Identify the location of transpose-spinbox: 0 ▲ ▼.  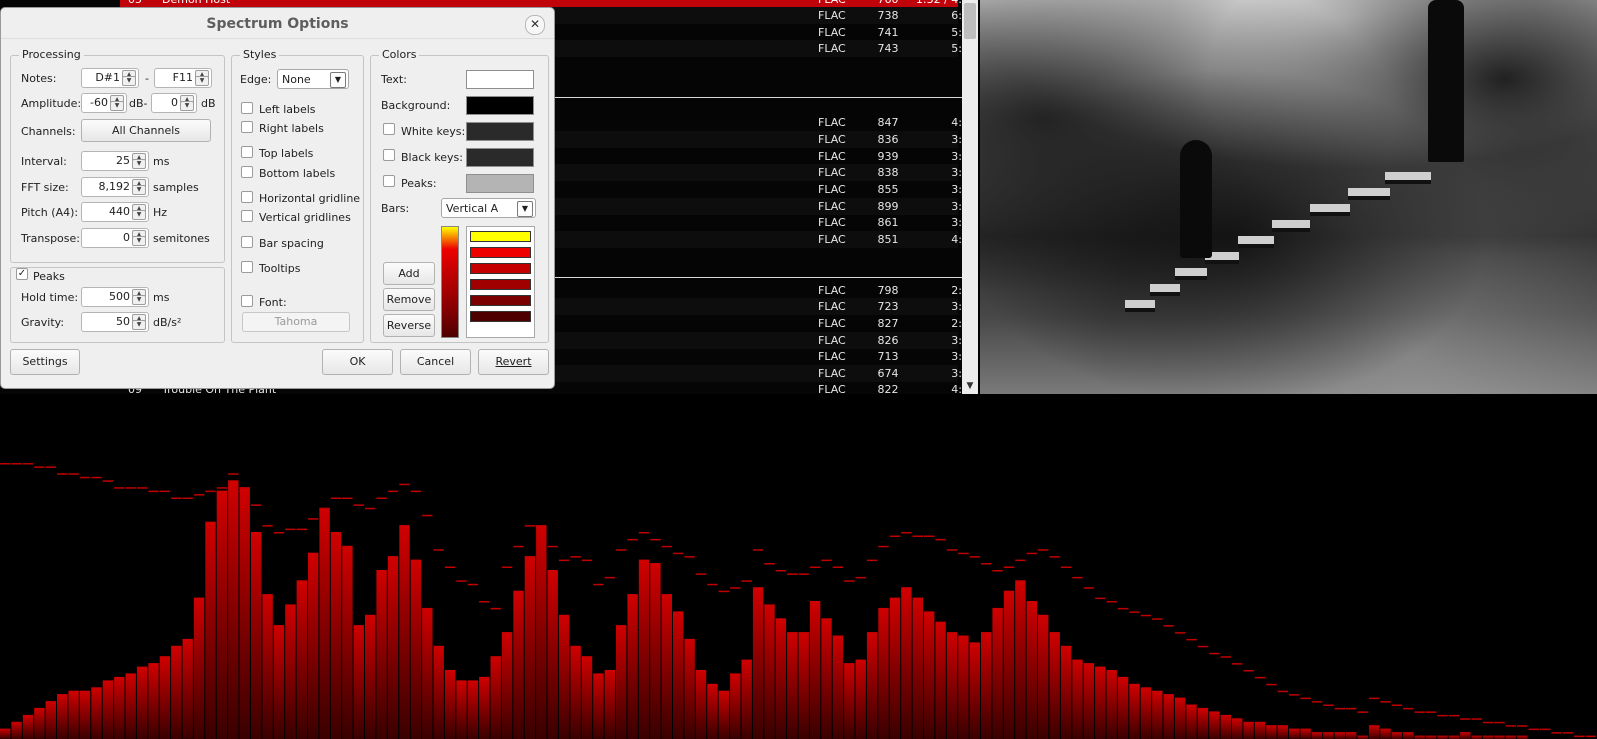
(115, 238).